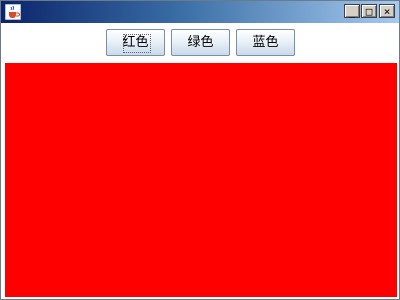 The image size is (400, 300). What do you see at coordinates (387, 11) in the screenshot?
I see `close-button: ×` at bounding box center [387, 11].